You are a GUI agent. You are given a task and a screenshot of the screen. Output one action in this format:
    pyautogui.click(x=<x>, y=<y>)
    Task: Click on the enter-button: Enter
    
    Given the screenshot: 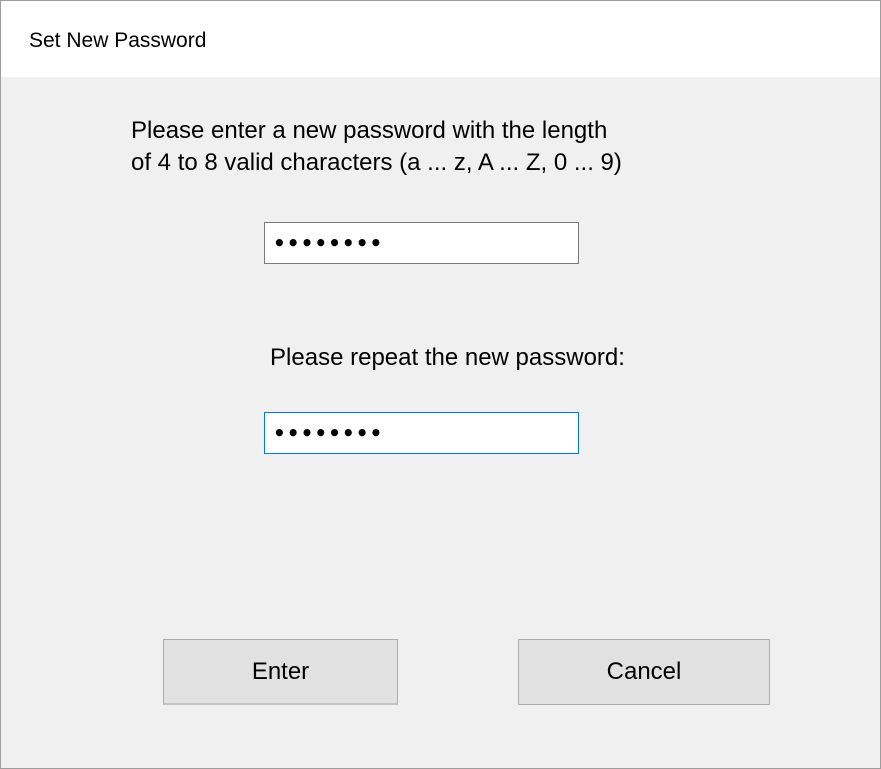 What is the action you would take?
    pyautogui.click(x=280, y=672)
    